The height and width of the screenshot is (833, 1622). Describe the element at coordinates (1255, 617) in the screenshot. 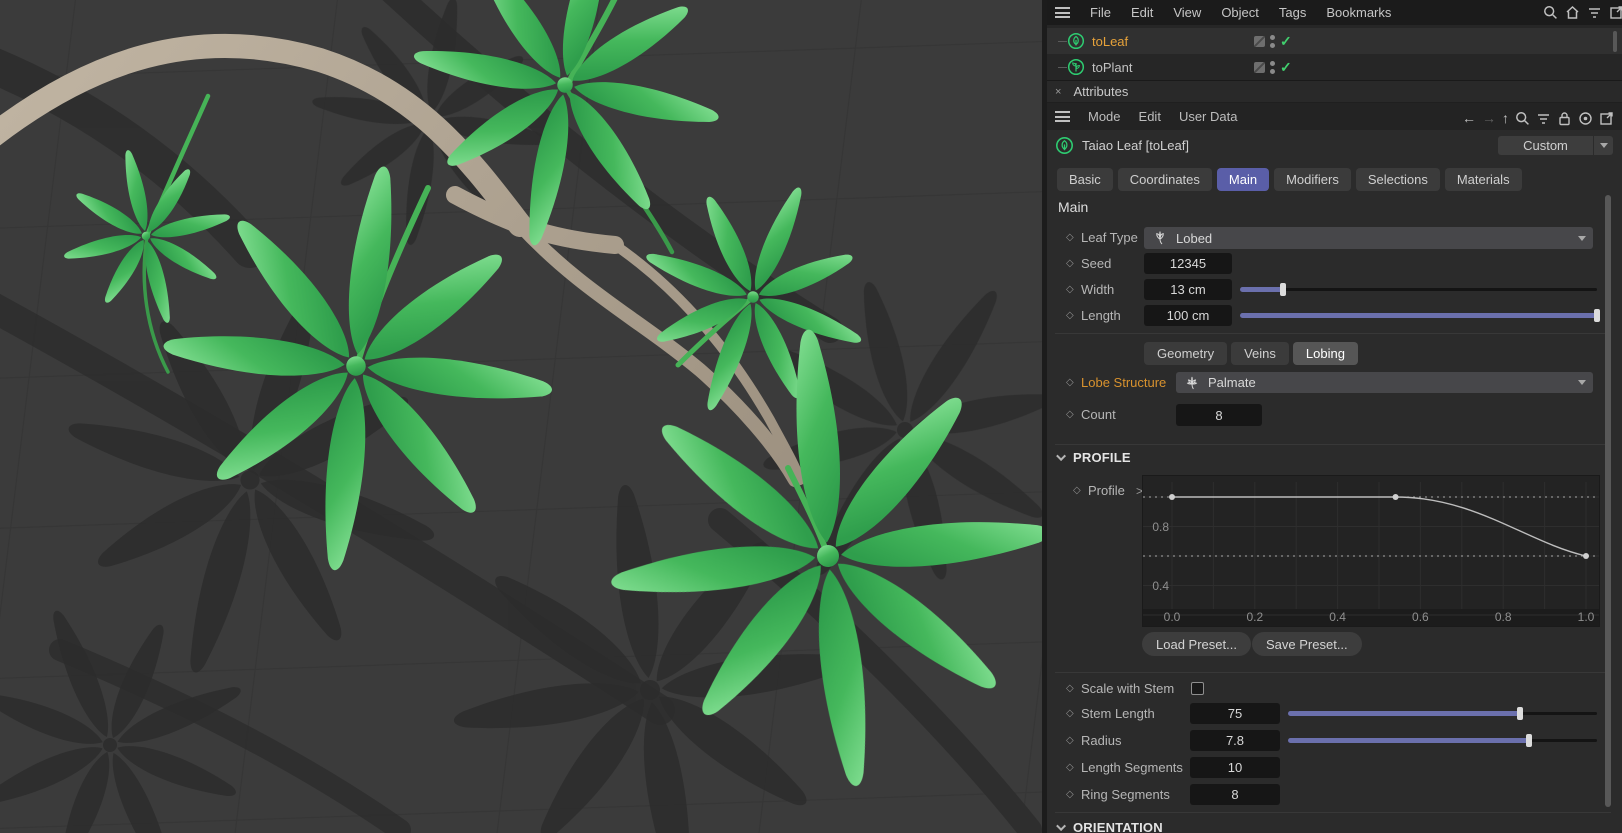

I see `x-axis-tick-label: 0.2` at that location.